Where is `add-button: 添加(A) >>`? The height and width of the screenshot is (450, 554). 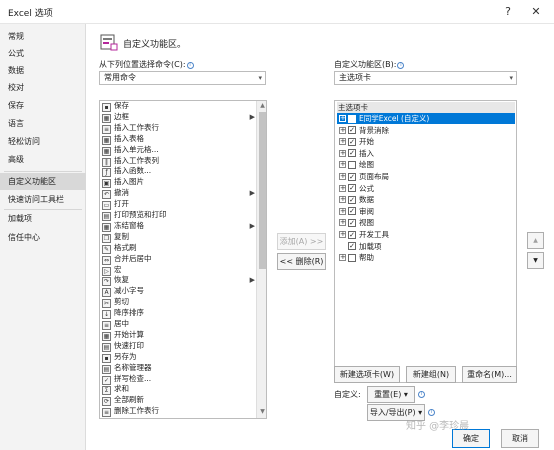 add-button: 添加(A) >> is located at coordinates (301, 241).